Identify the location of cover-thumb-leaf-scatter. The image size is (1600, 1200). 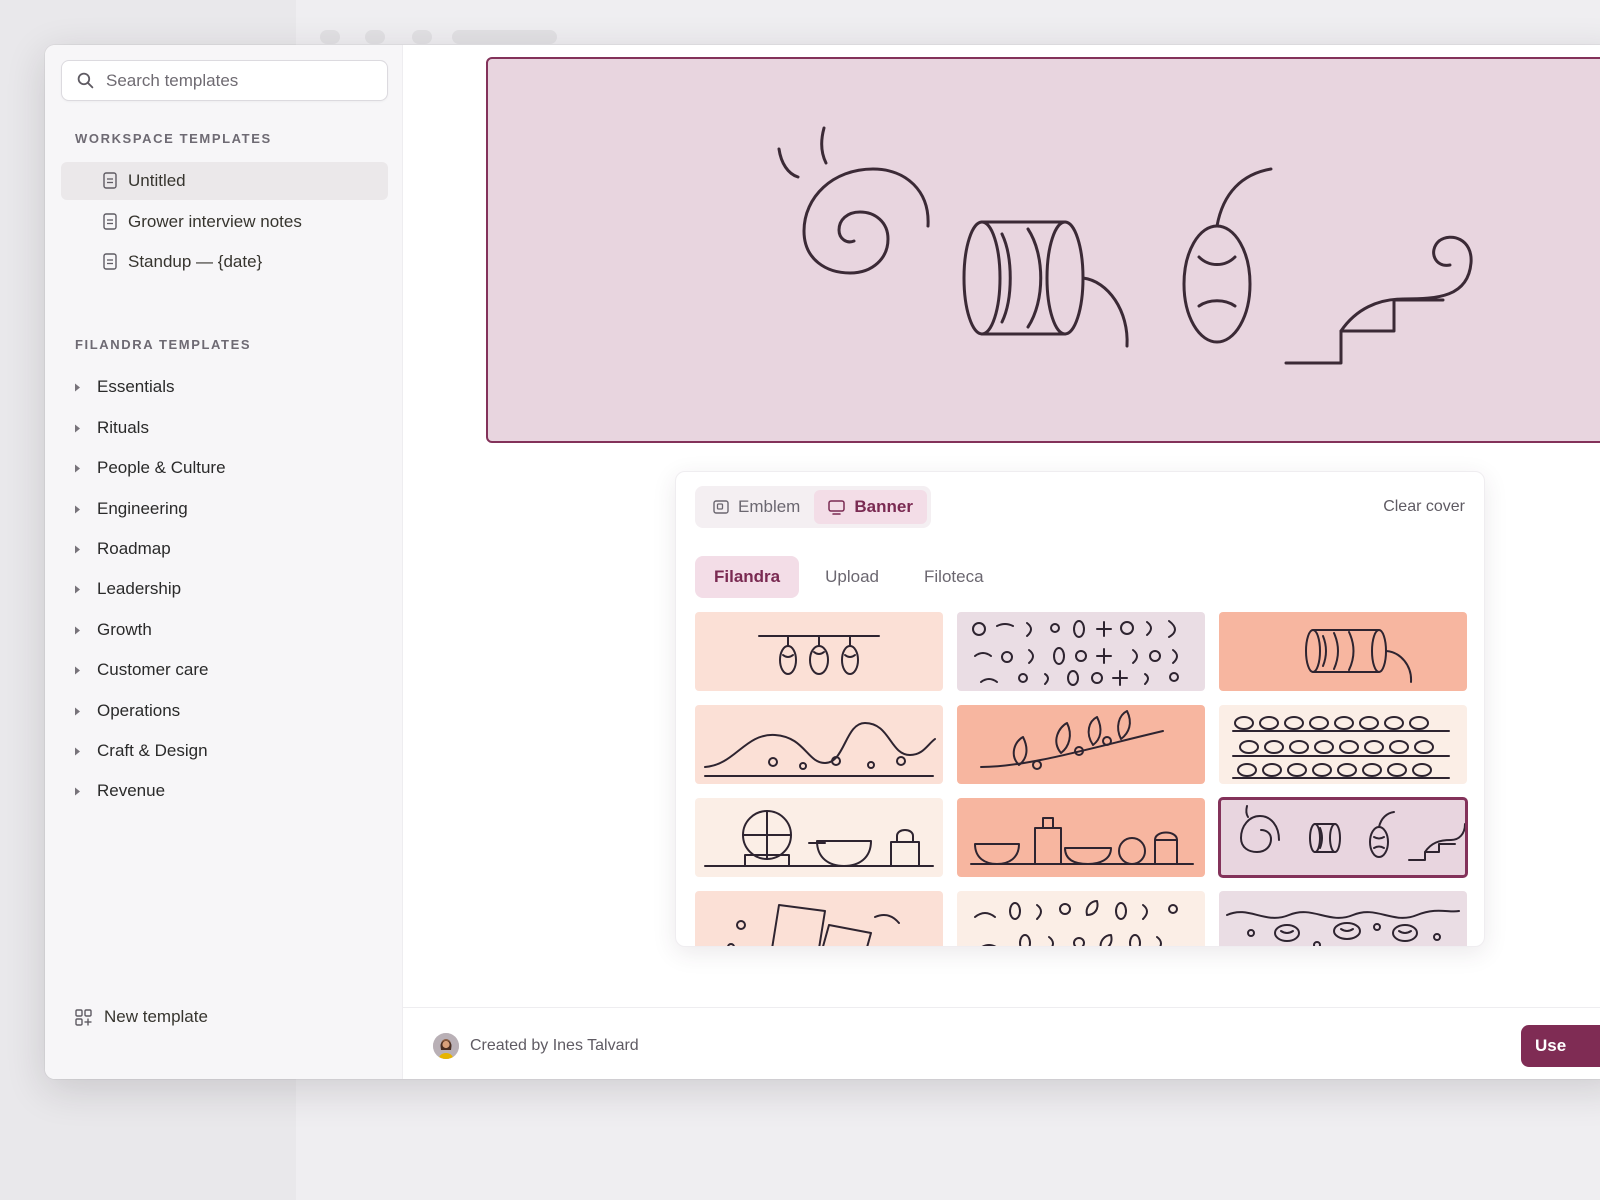
(1081, 918).